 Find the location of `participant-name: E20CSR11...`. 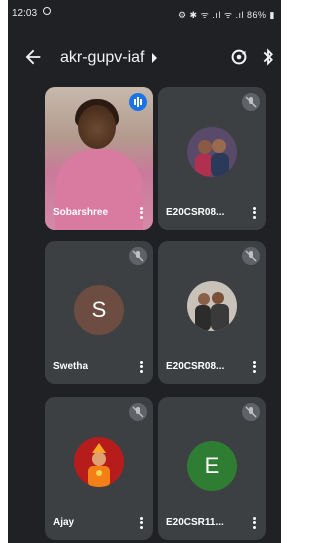

participant-name: E20CSR11... is located at coordinates (195, 522).